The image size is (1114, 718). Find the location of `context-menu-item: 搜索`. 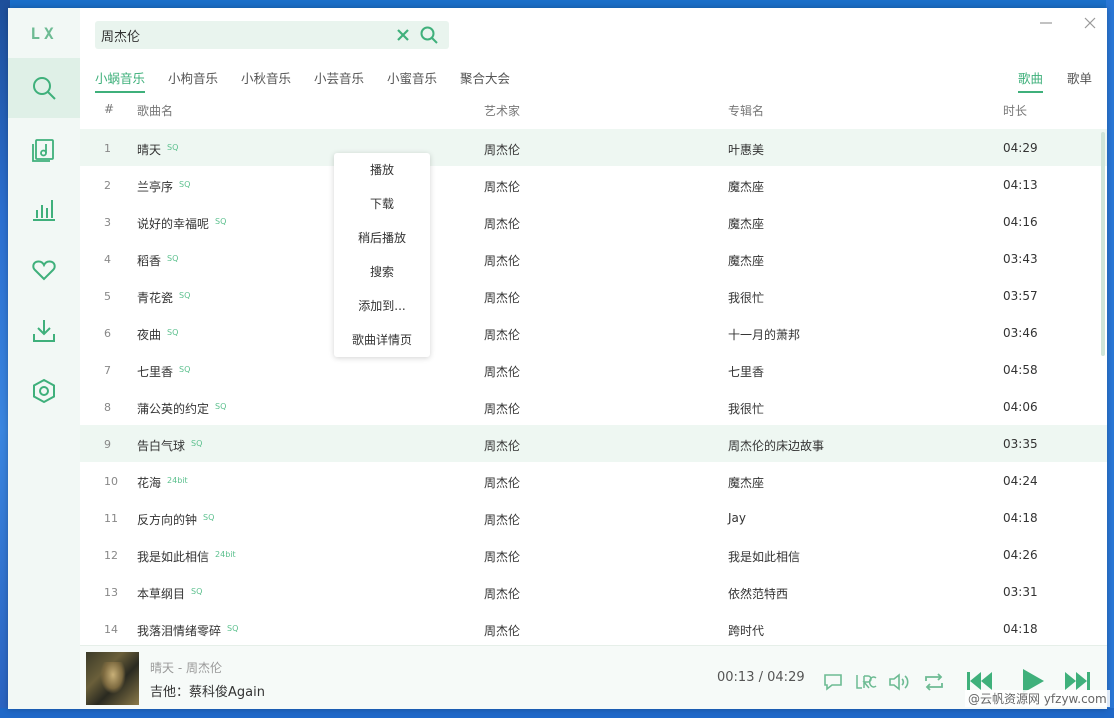

context-menu-item: 搜索 is located at coordinates (382, 272).